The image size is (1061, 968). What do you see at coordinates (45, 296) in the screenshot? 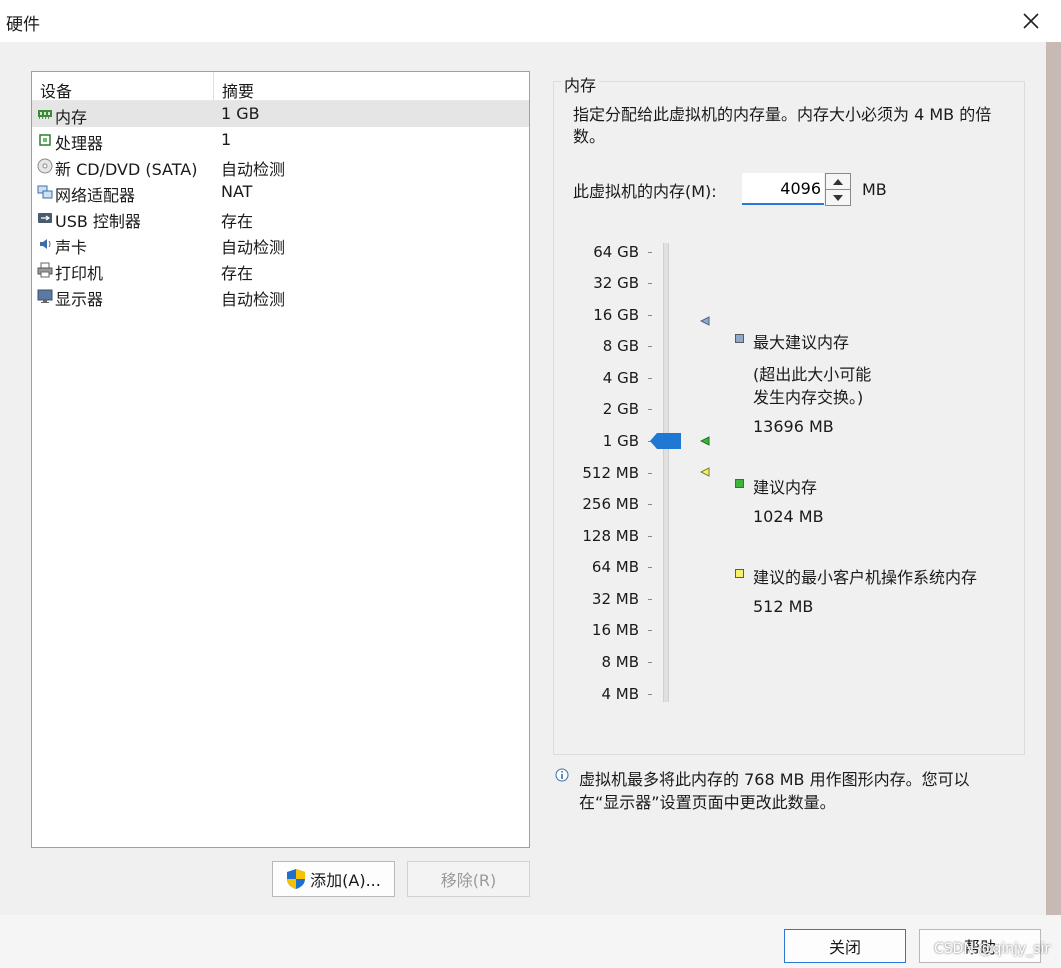
I see `display-icon` at bounding box center [45, 296].